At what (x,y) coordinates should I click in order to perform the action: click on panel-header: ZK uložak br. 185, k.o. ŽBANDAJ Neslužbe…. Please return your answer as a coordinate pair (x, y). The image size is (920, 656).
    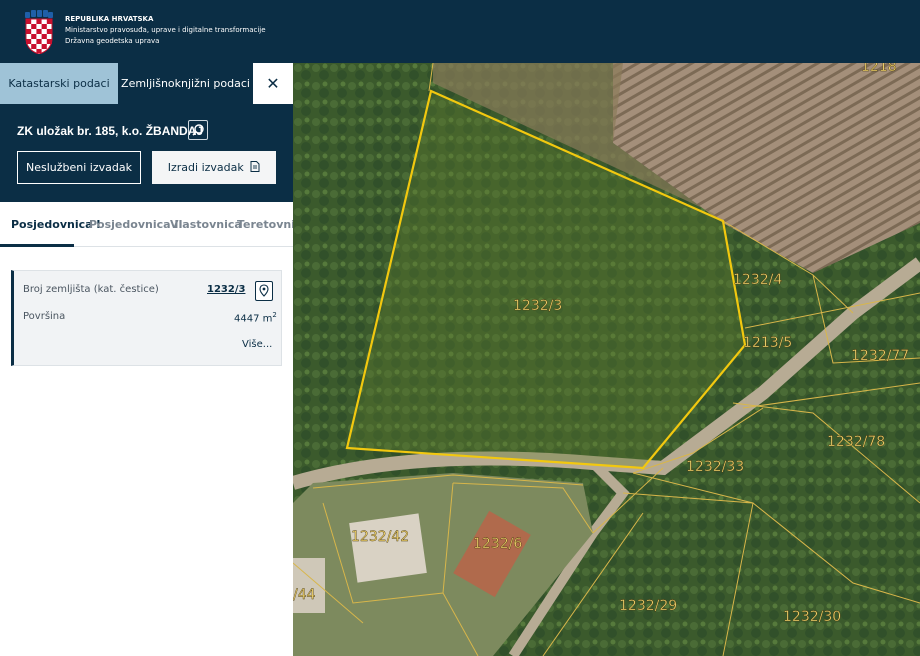
    Looking at the image, I should click on (146, 153).